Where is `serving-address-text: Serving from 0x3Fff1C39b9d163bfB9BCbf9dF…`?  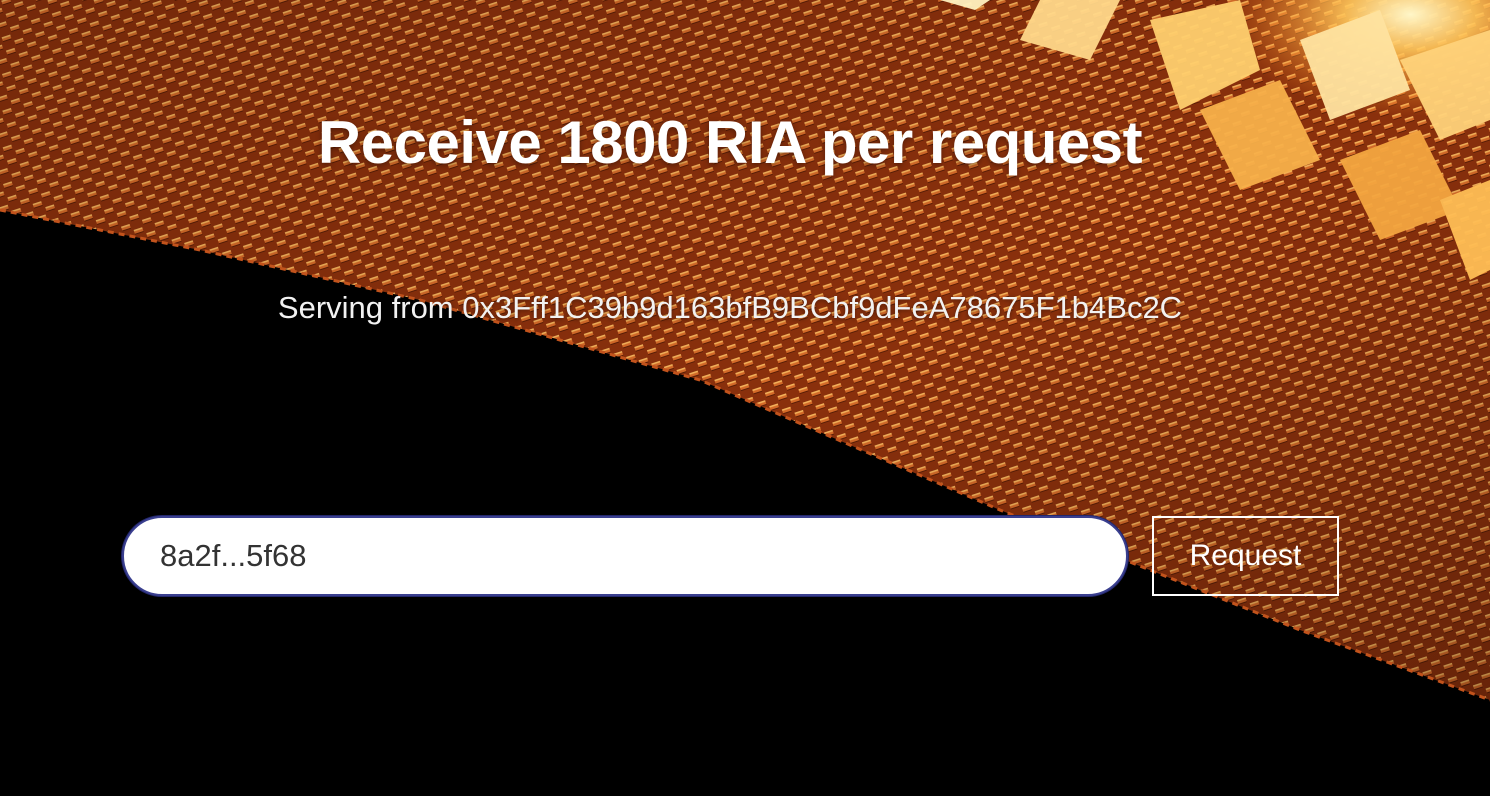 serving-address-text: Serving from 0x3Fff1C39b9d163bfB9BCbf9dF… is located at coordinates (730, 307).